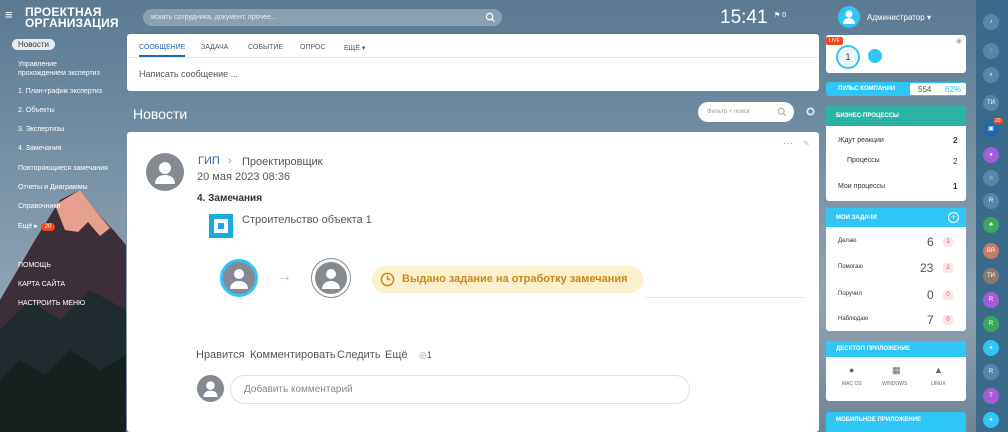 This screenshot has width=1008, height=432. Describe the element at coordinates (863, 160) in the screenshot. I see `bp-processes: Процессы` at that location.